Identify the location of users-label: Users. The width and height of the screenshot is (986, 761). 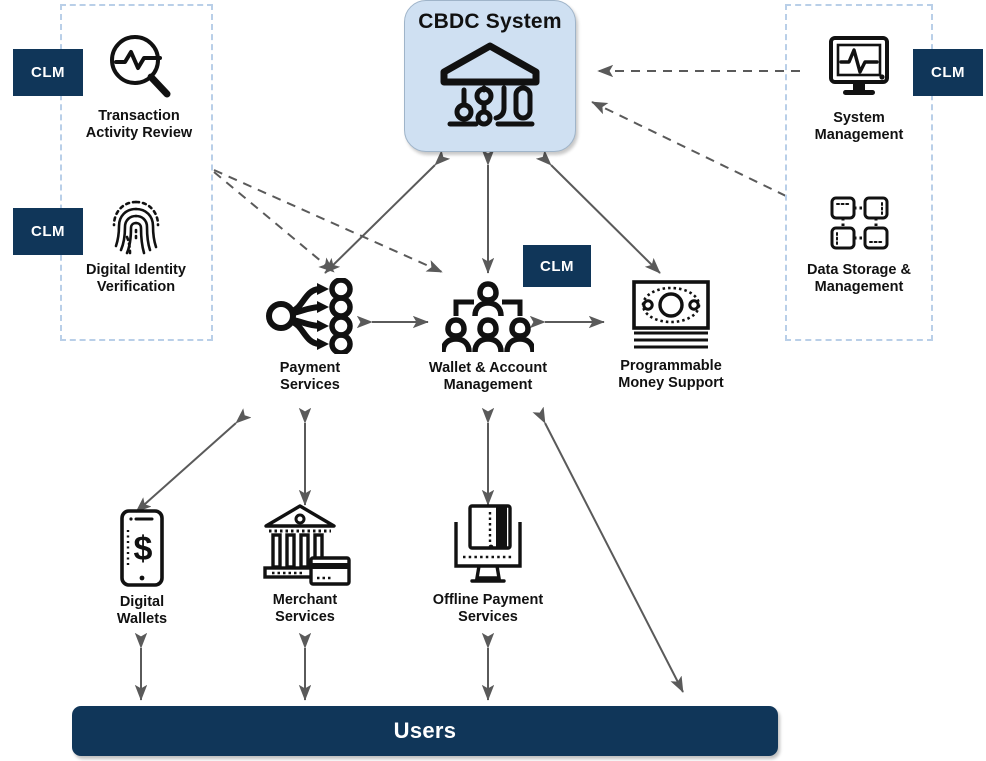
(425, 730).